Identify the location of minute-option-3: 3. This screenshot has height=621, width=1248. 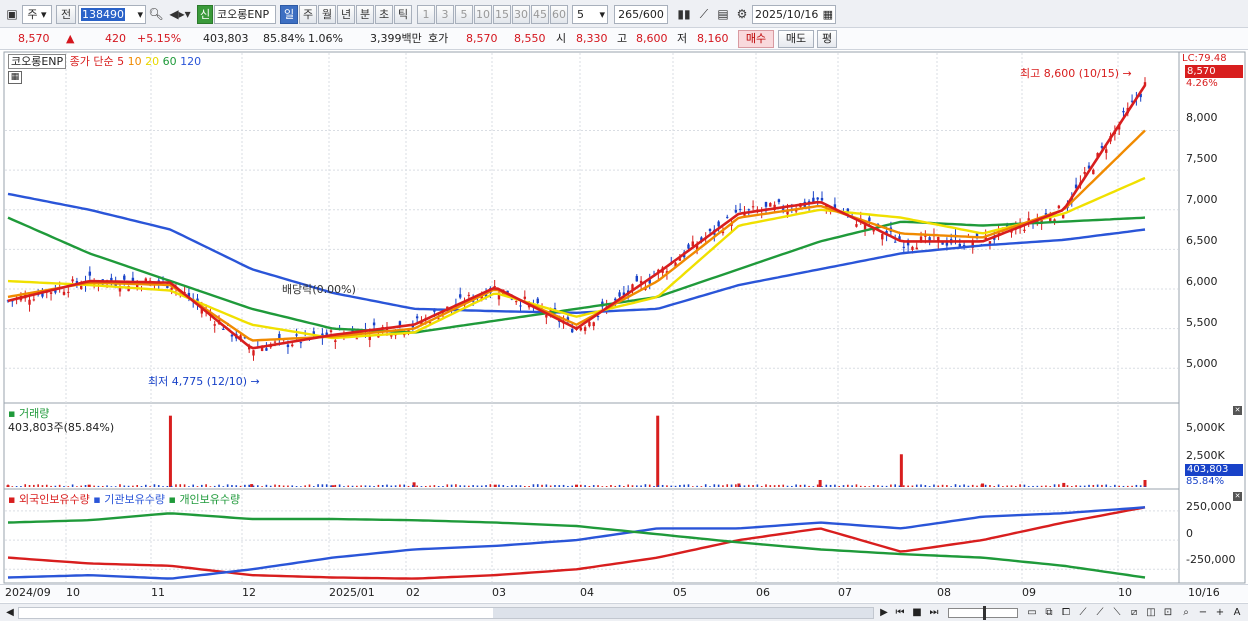
(445, 14).